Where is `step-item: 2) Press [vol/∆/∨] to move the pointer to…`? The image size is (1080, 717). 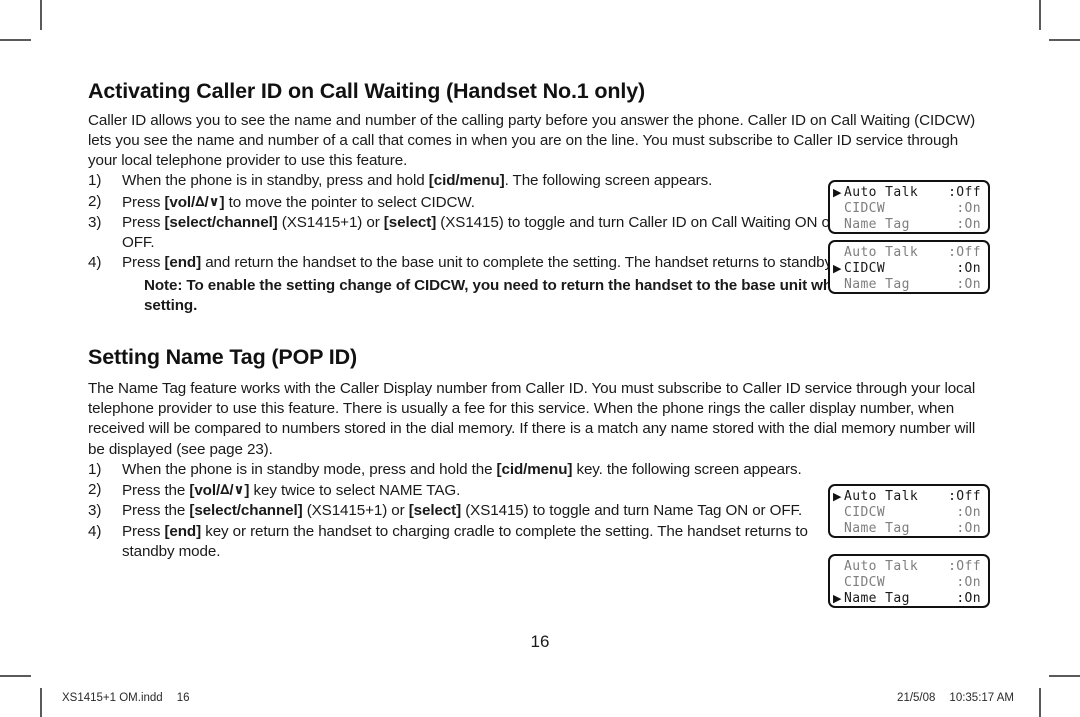
step-item: 2) Press [vol/∆/∨] to move the pointer to… is located at coordinates (465, 202).